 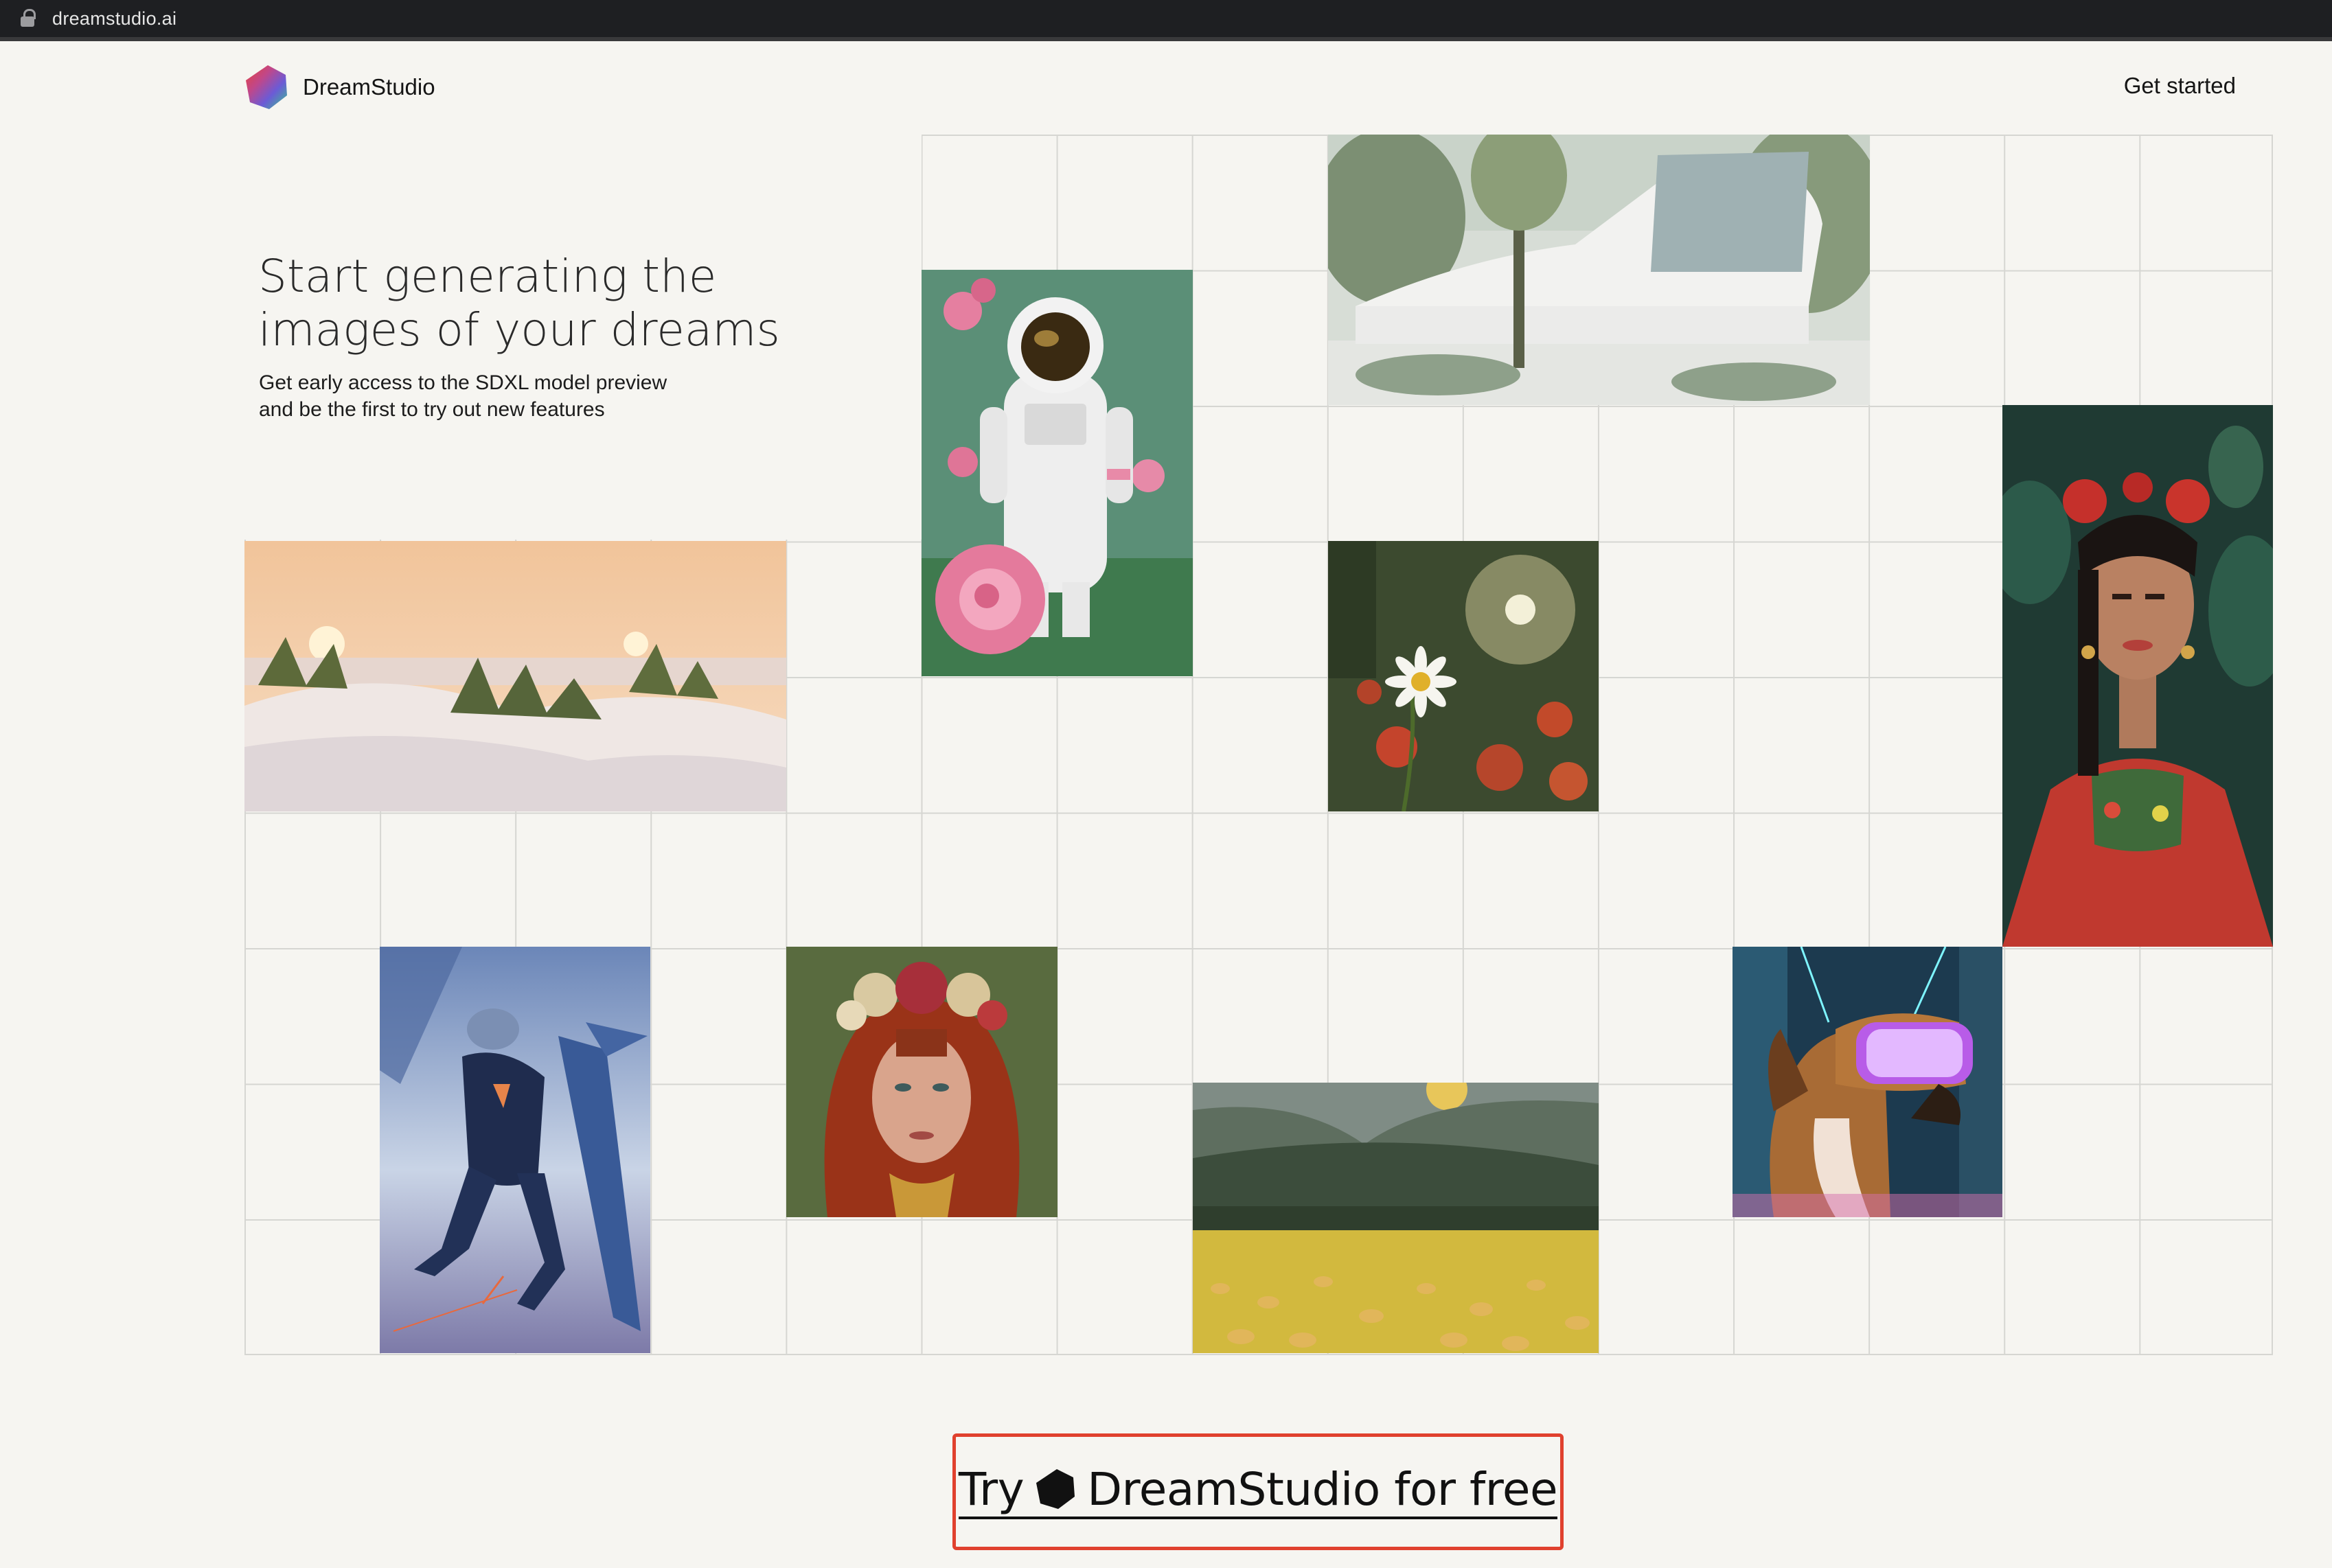 I want to click on cta-label-try: Try, so click(x=991, y=1489).